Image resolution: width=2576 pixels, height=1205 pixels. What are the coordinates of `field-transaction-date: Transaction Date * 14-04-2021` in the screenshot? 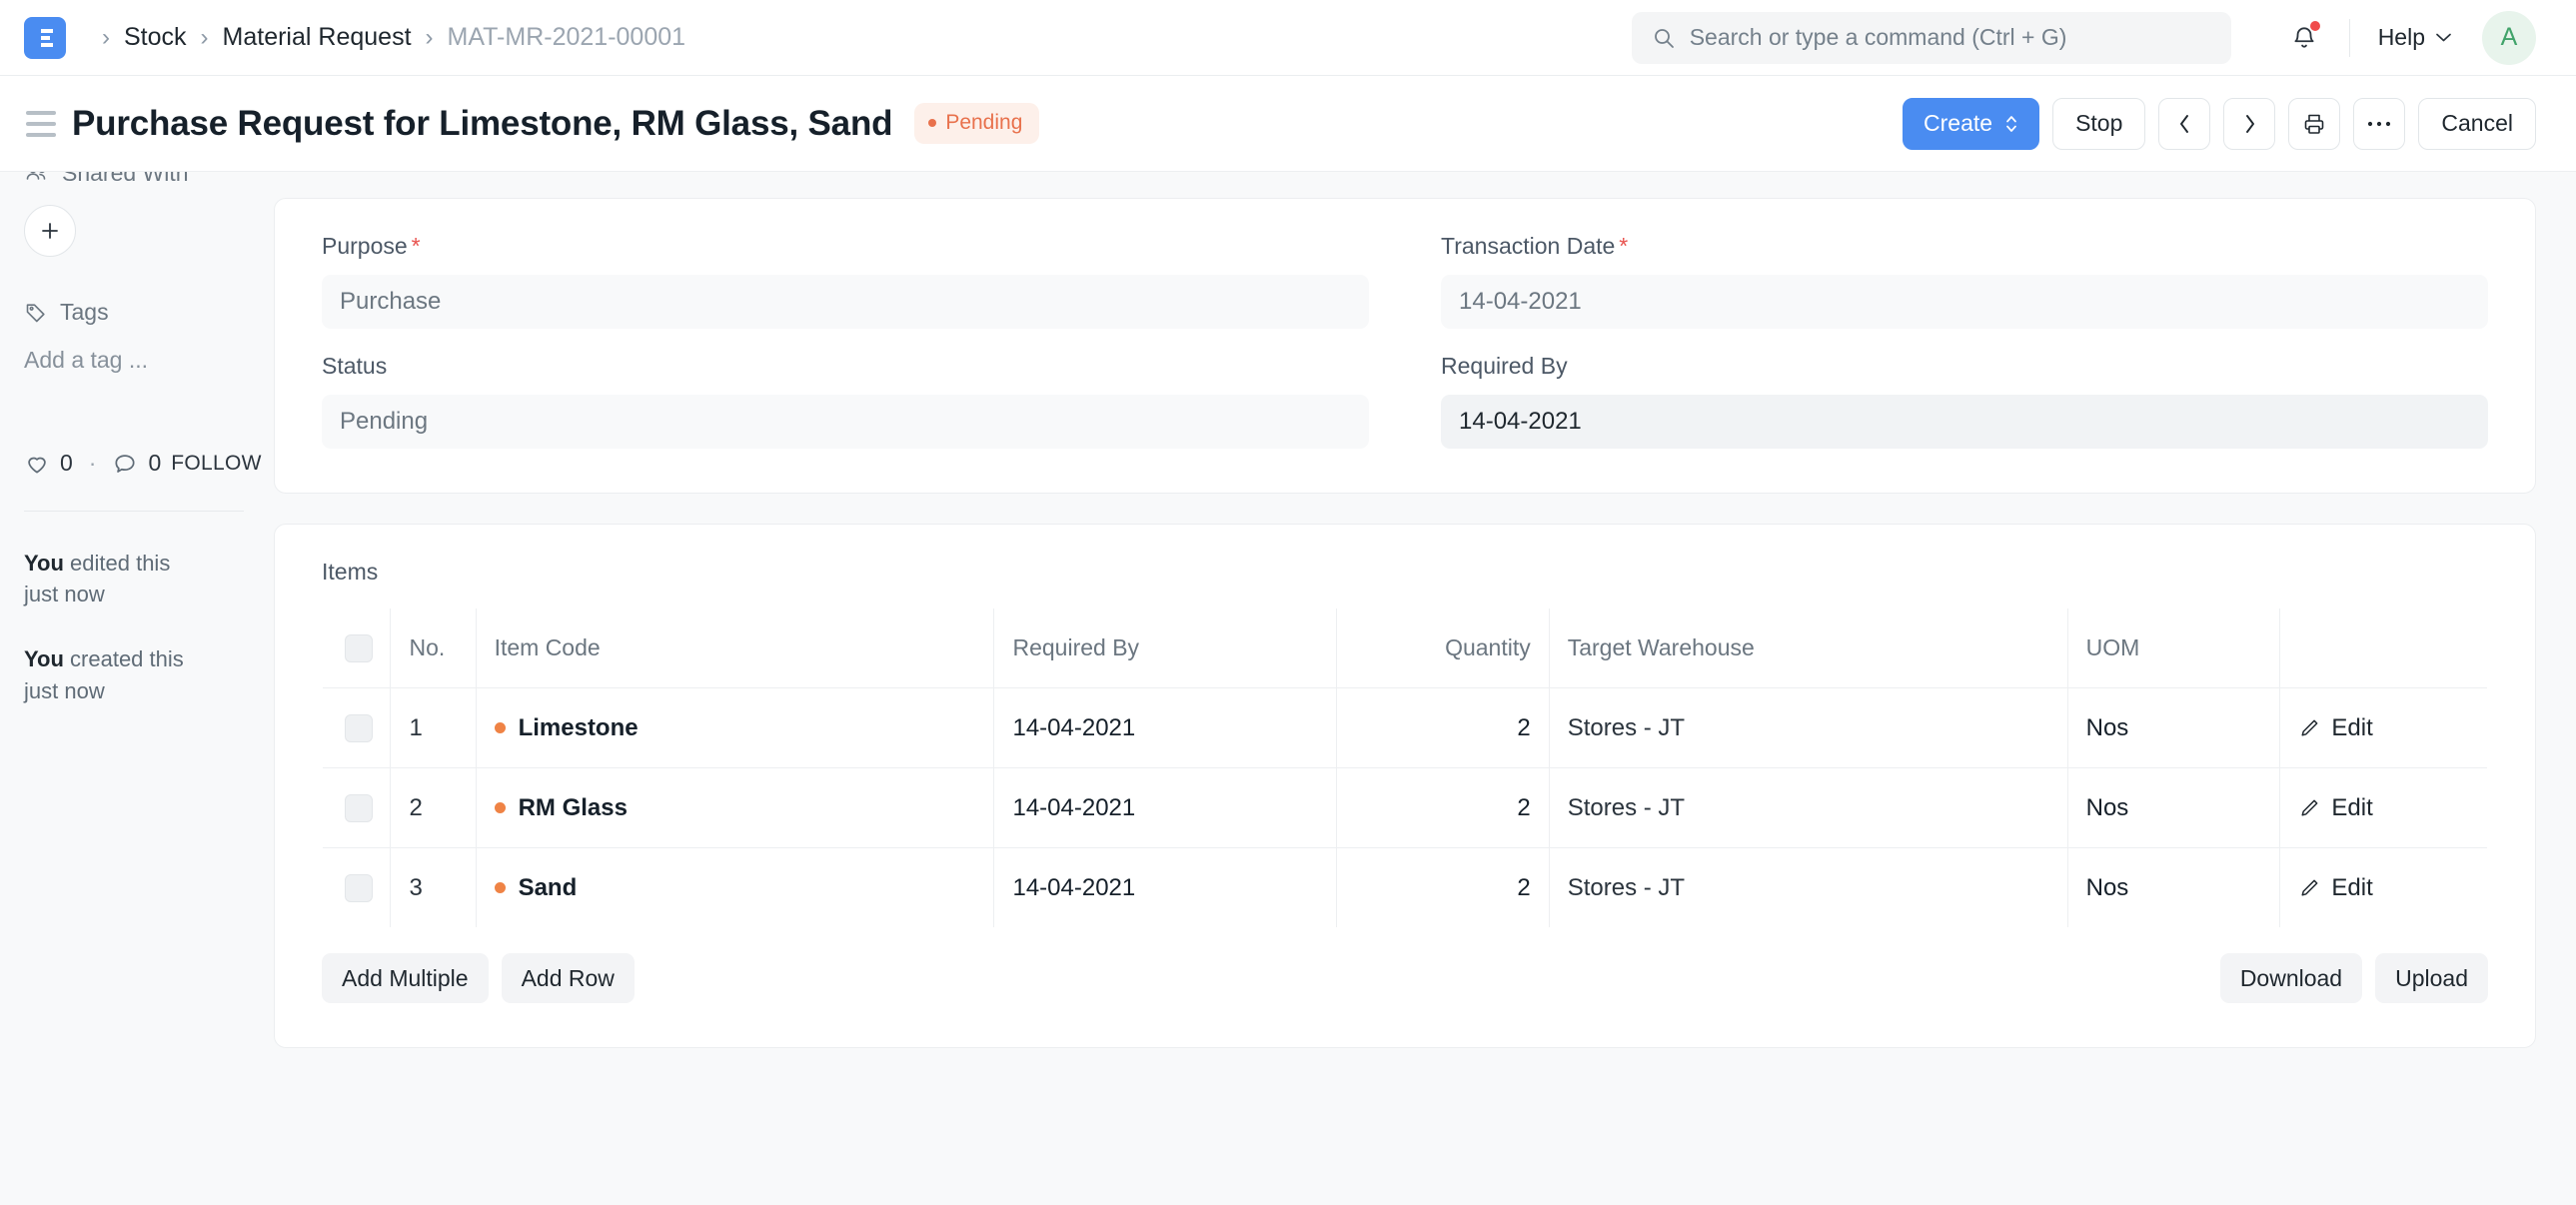 It's located at (1964, 281).